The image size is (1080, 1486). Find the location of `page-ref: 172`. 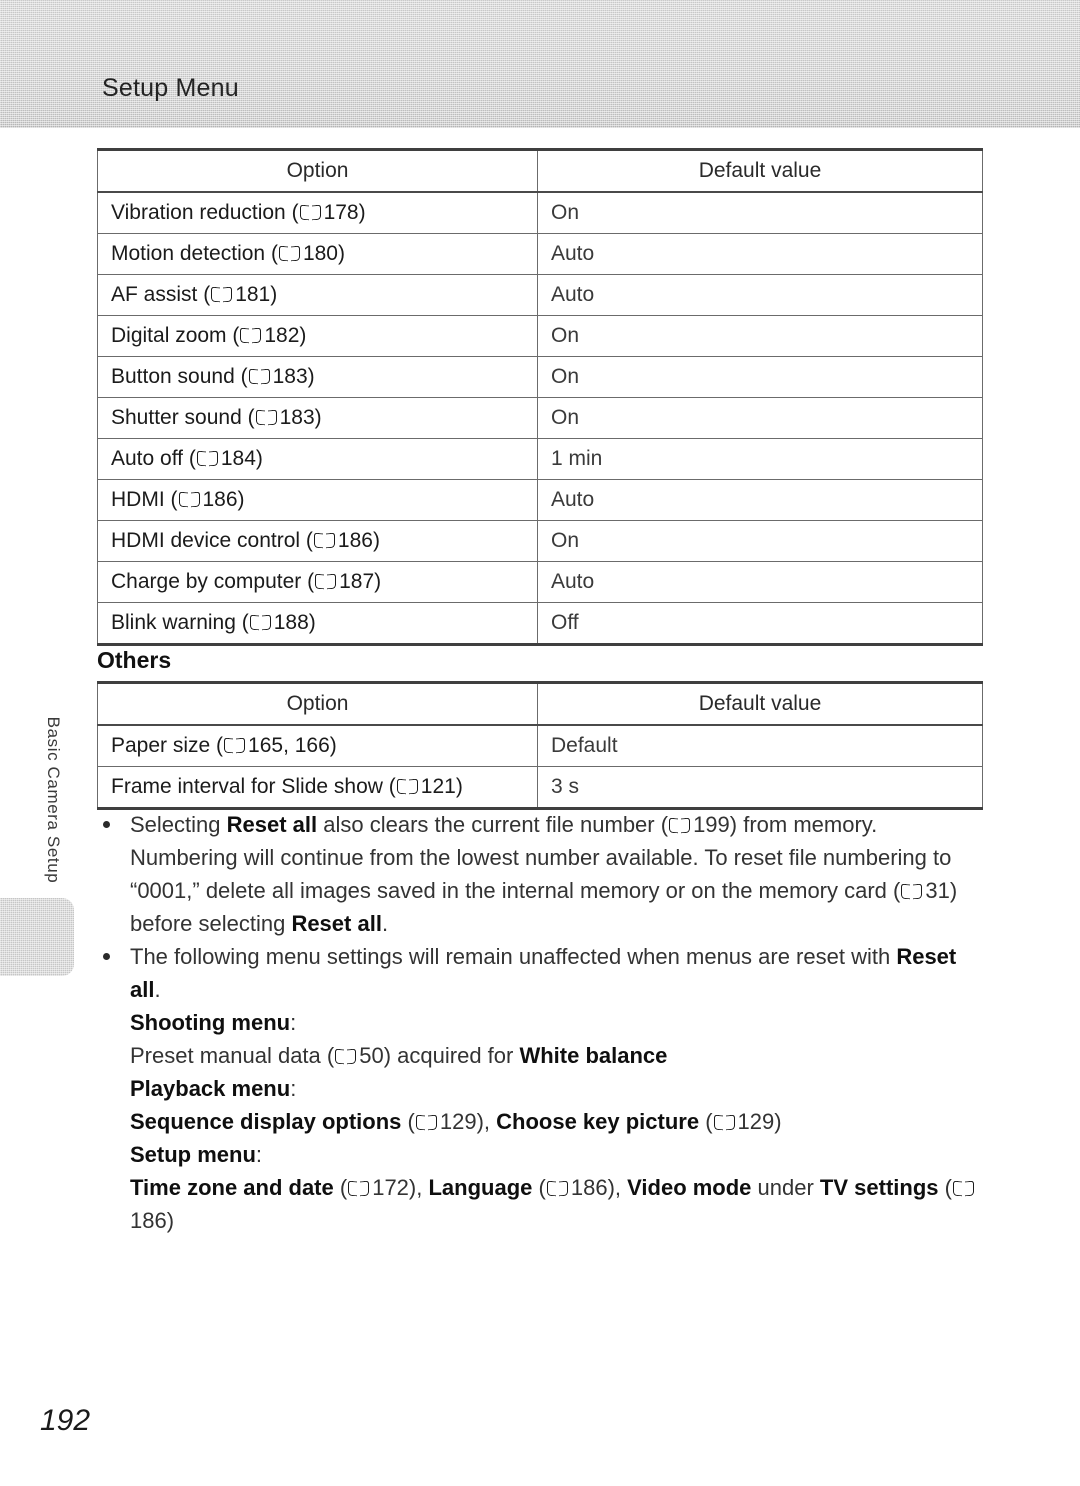

page-ref: 172 is located at coordinates (390, 1187).